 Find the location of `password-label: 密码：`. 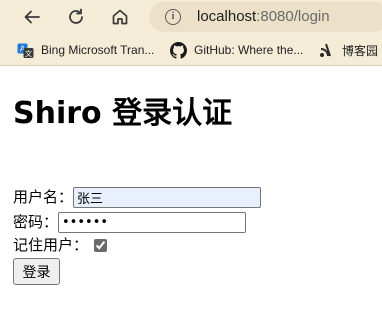

password-label: 密码： is located at coordinates (36, 222).